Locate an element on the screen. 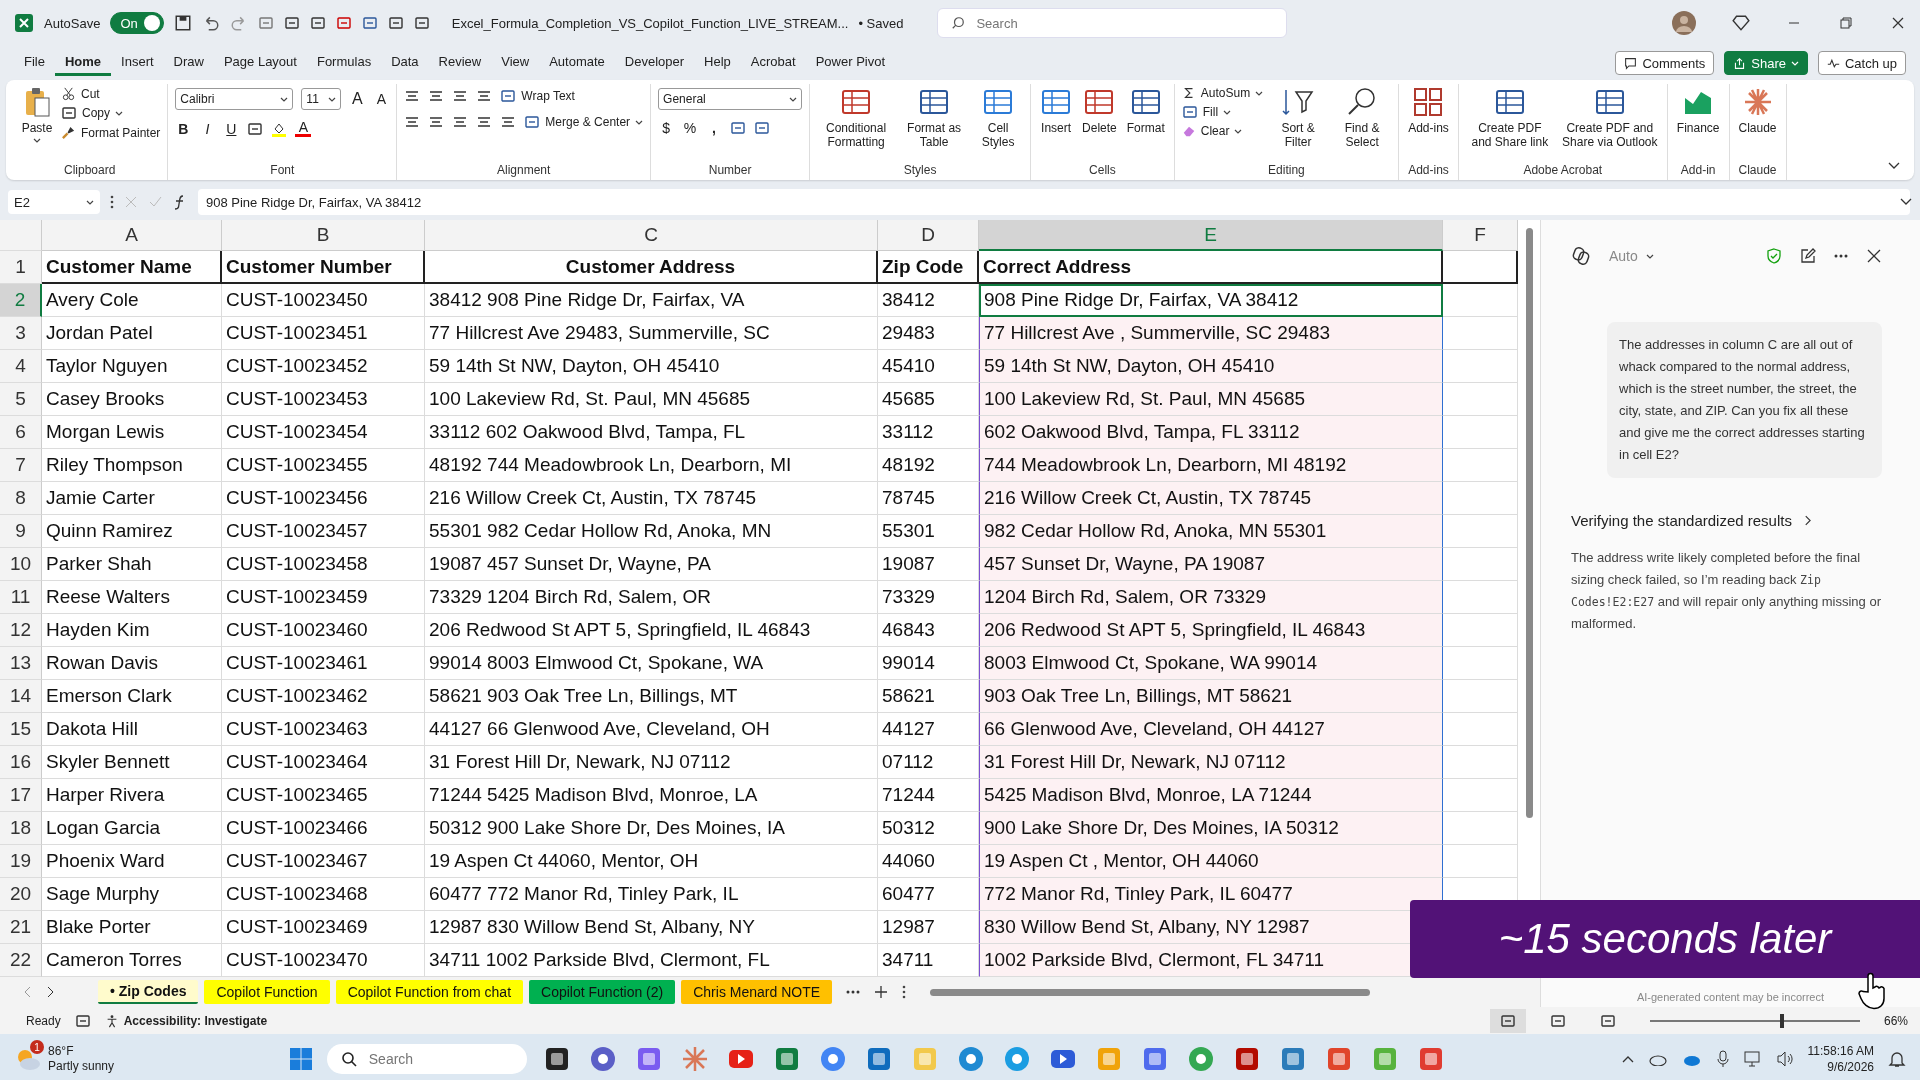 The width and height of the screenshot is (1920, 1080). shield-icon is located at coordinates (1774, 256).